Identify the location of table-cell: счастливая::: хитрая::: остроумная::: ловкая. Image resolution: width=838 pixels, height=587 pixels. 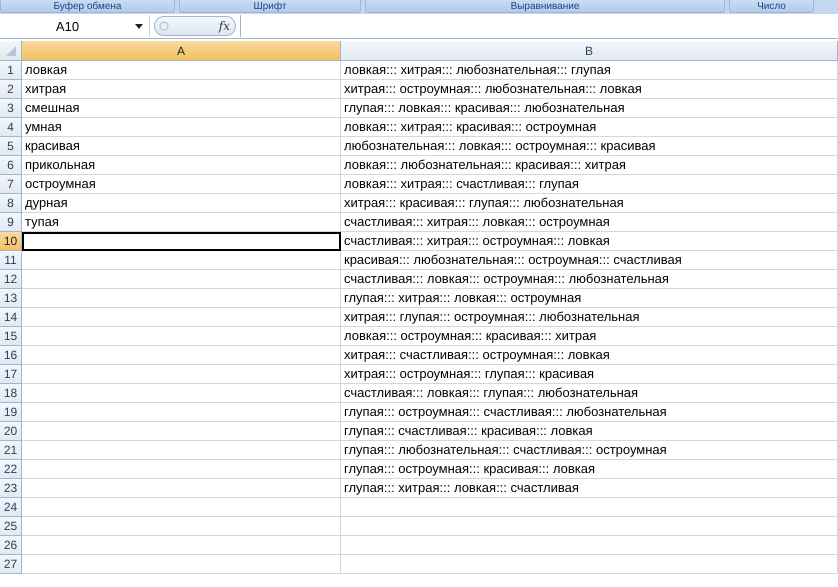
(589, 241).